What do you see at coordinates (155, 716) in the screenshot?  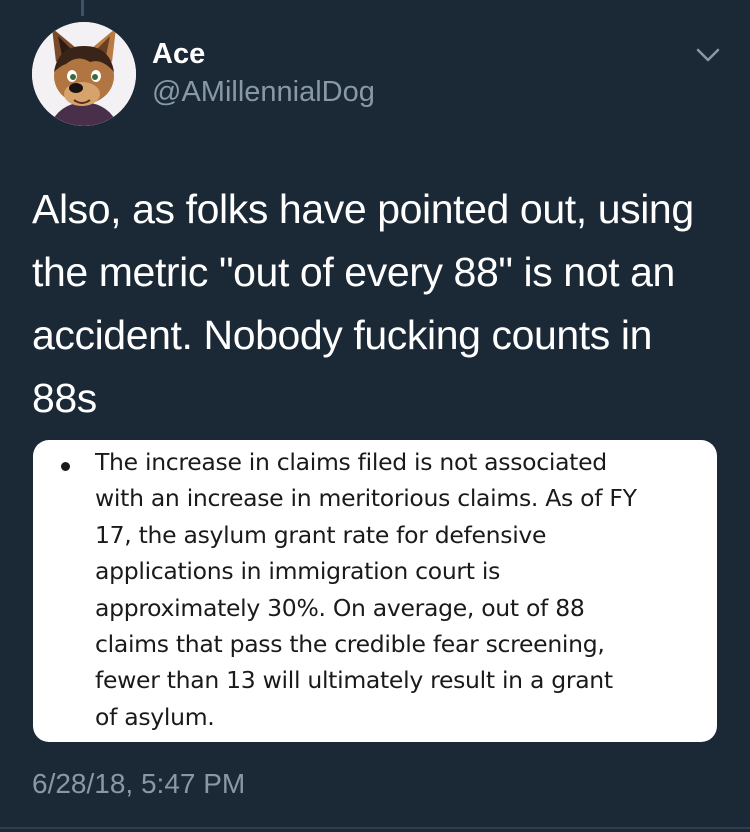 I see `image-text-line: of asylum.` at bounding box center [155, 716].